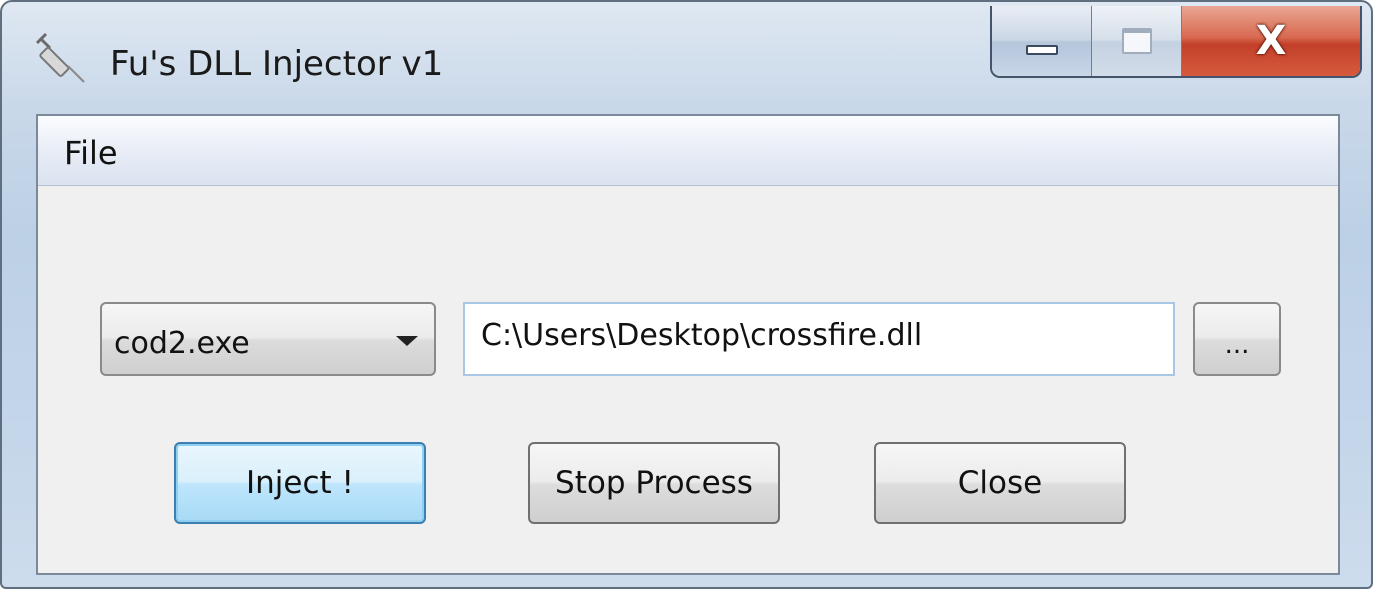 The height and width of the screenshot is (589, 1373). I want to click on dll-path-field: C:\Users\Desktop\crossfire.dll, so click(819, 339).